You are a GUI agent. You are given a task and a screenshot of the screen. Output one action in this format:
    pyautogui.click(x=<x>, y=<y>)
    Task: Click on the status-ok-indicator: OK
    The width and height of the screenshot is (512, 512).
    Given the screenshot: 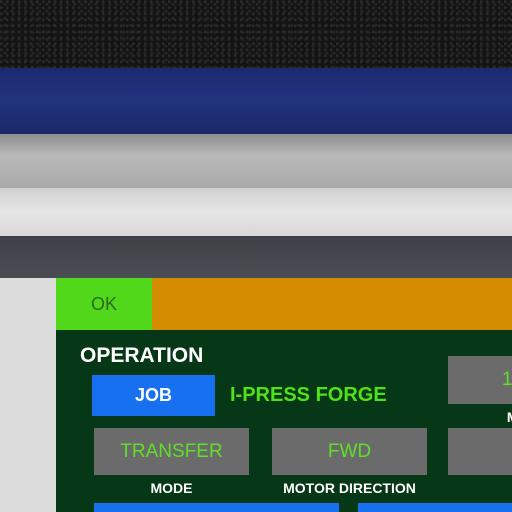 What is the action you would take?
    pyautogui.click(x=104, y=304)
    